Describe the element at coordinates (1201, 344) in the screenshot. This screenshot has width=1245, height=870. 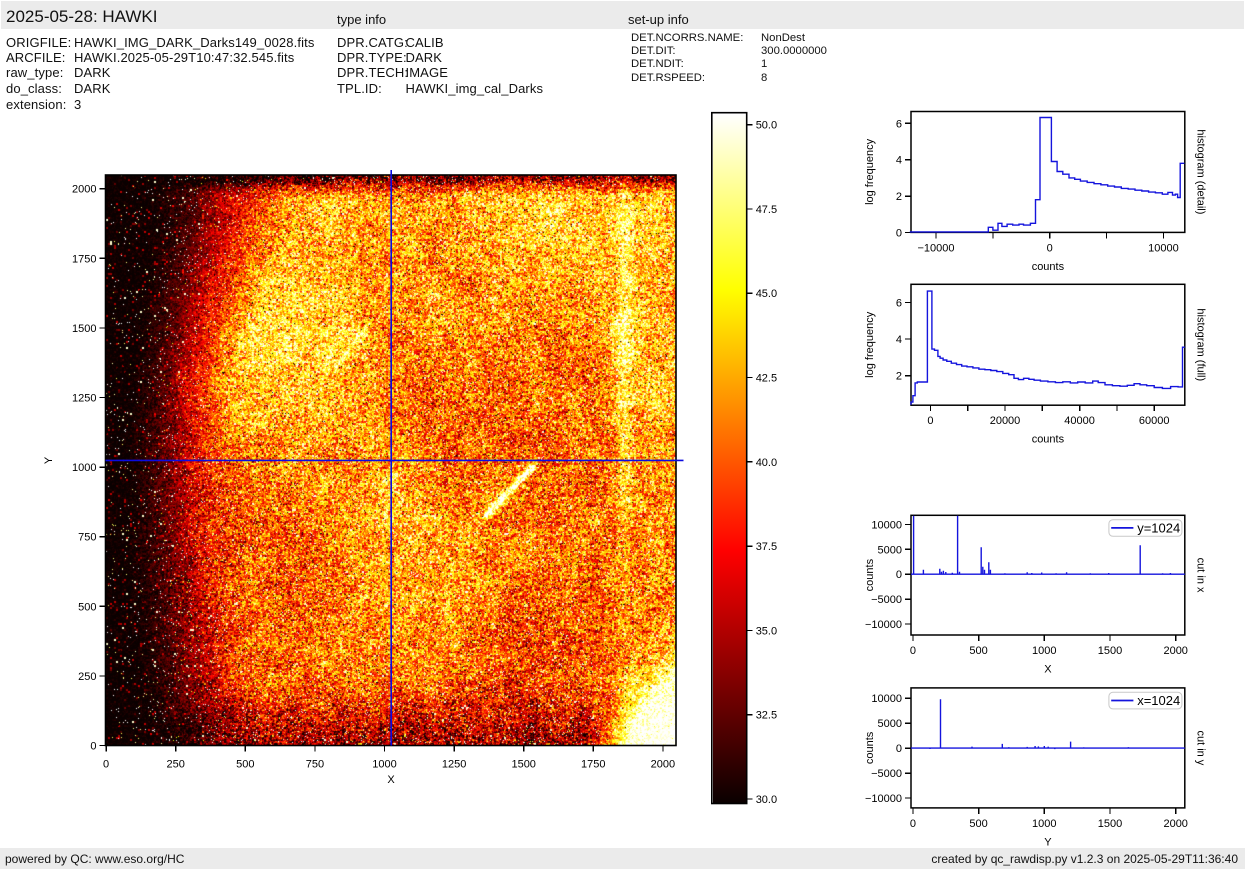
I see `svg-text: histogram (full)` at that location.